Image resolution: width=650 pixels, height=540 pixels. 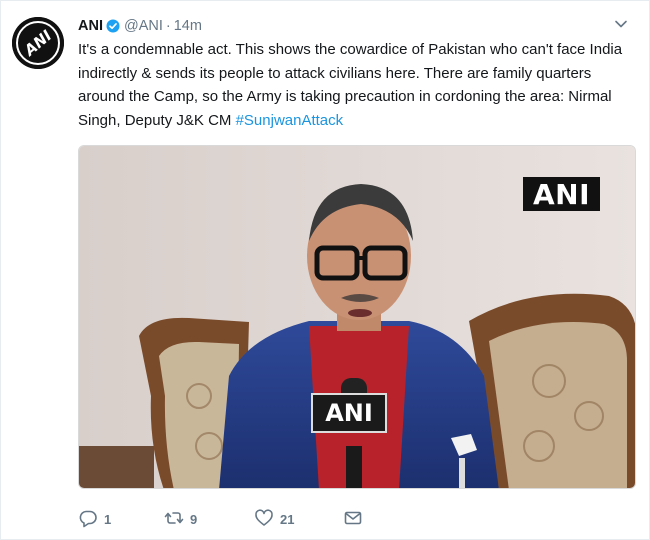 I want to click on microphone-flag: ANI, so click(x=349, y=413).